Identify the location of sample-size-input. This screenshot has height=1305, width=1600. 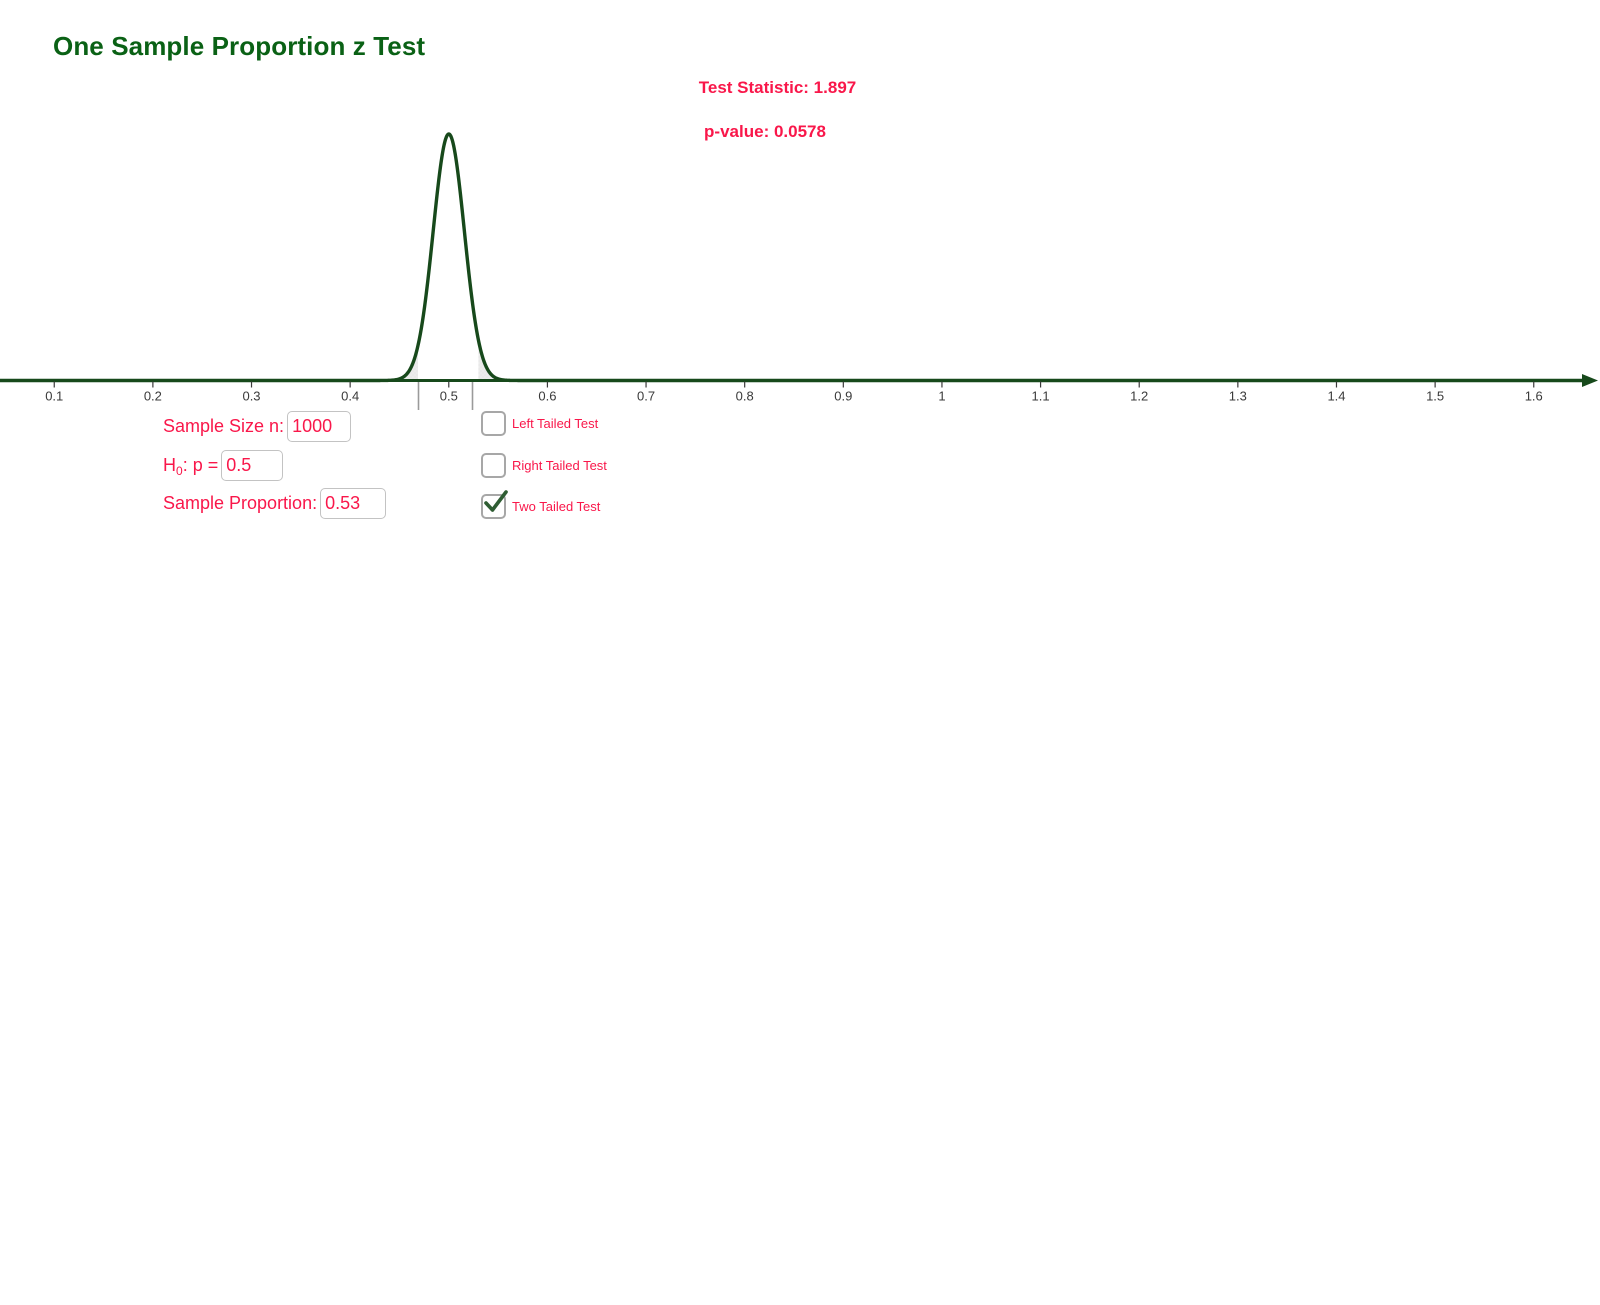
(319, 426).